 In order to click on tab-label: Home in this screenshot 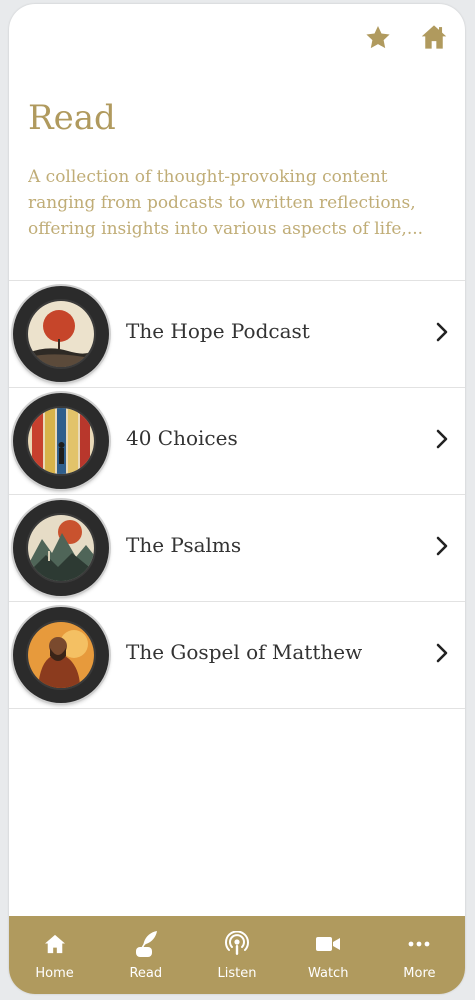, I will do `click(54, 973)`.